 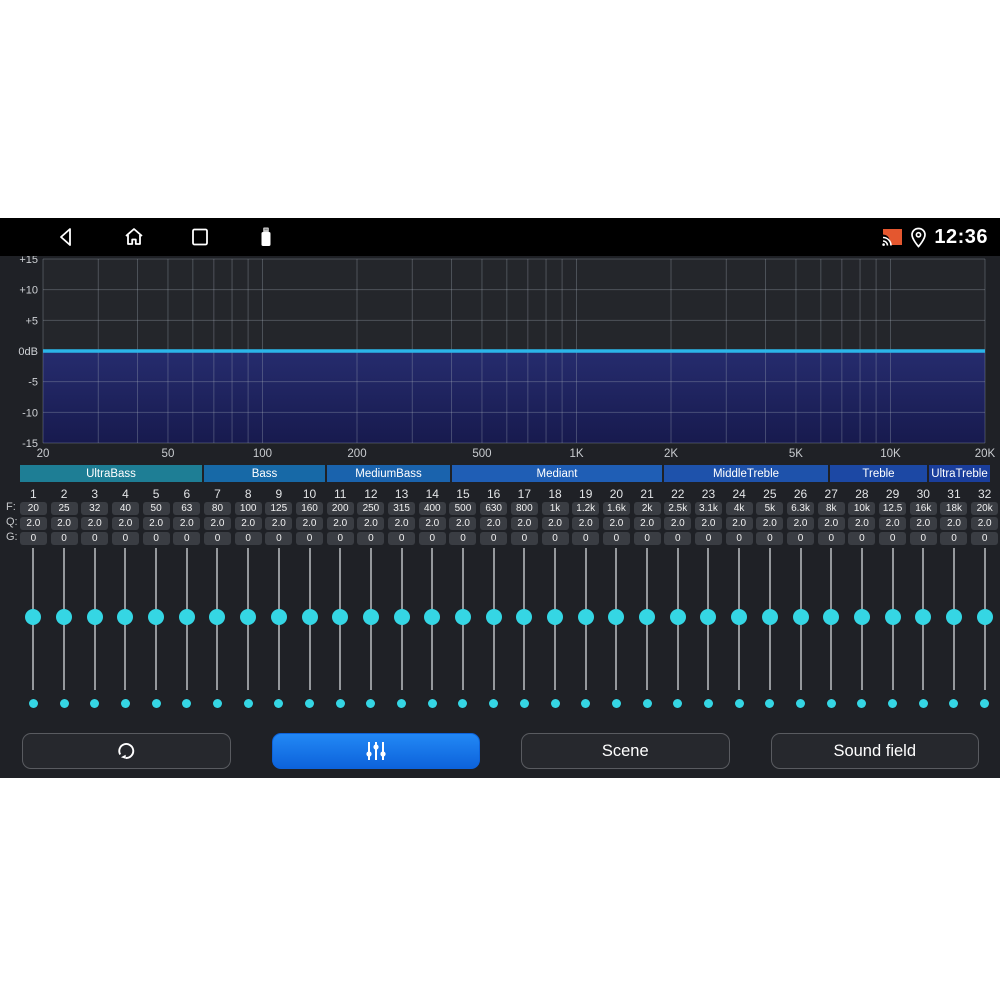 I want to click on recents-icon, so click(x=200, y=237).